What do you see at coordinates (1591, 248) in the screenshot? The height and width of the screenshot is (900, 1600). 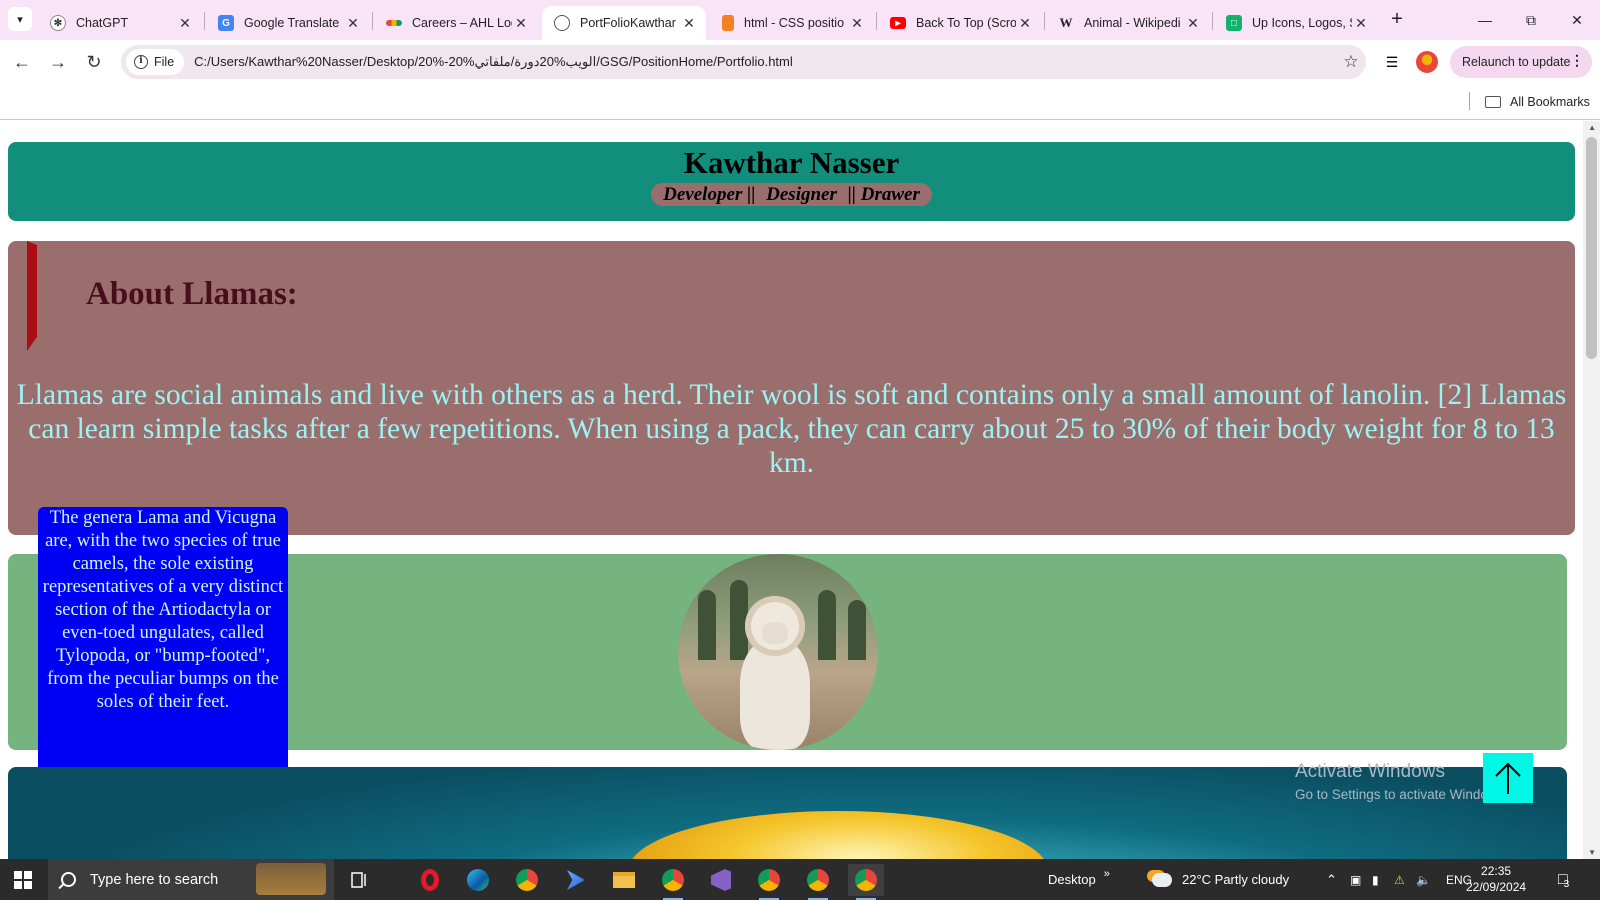 I see `scrollbar-thumb` at bounding box center [1591, 248].